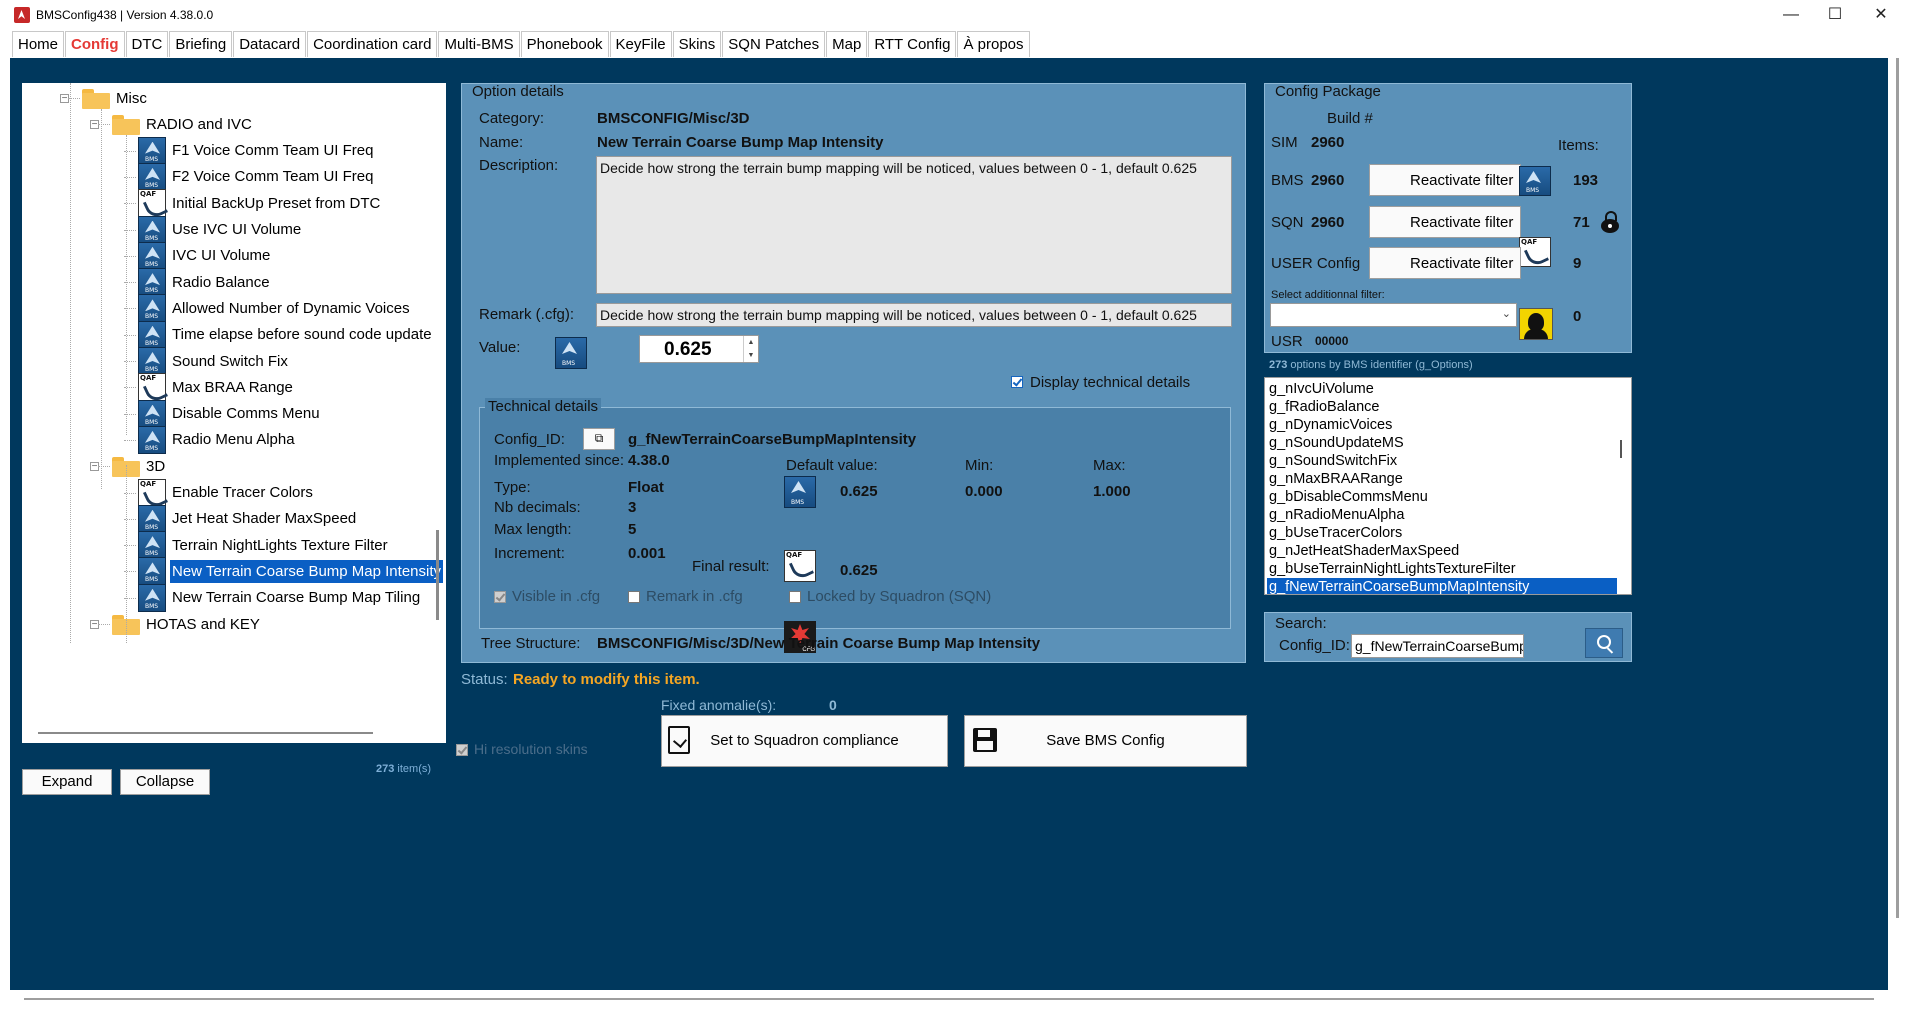 This screenshot has width=1912, height=1020. I want to click on tree-item-label: Use IVC UI Volume, so click(237, 229).